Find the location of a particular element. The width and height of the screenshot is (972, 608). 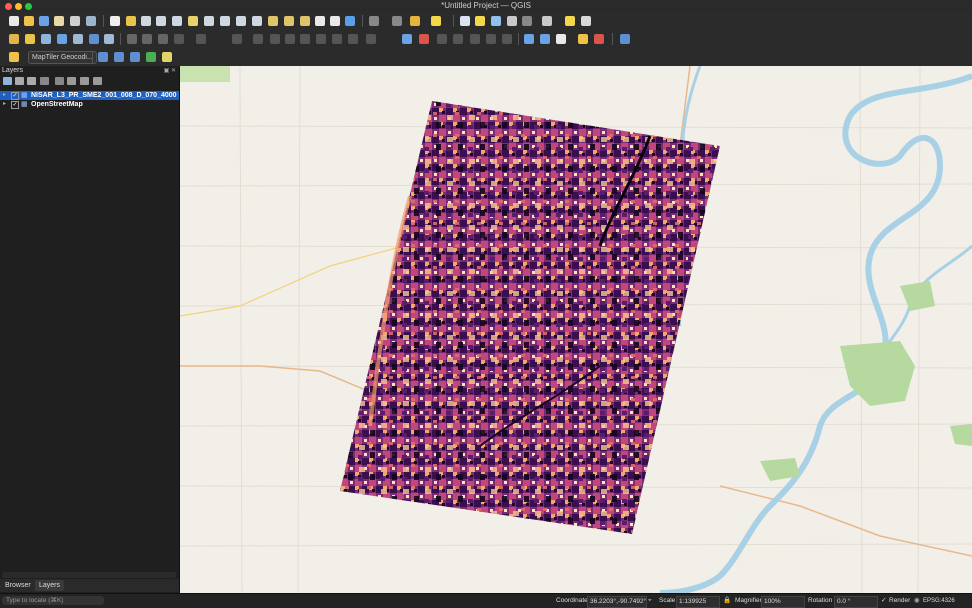

zoom-to-layer-icon is located at coordinates (209, 21).